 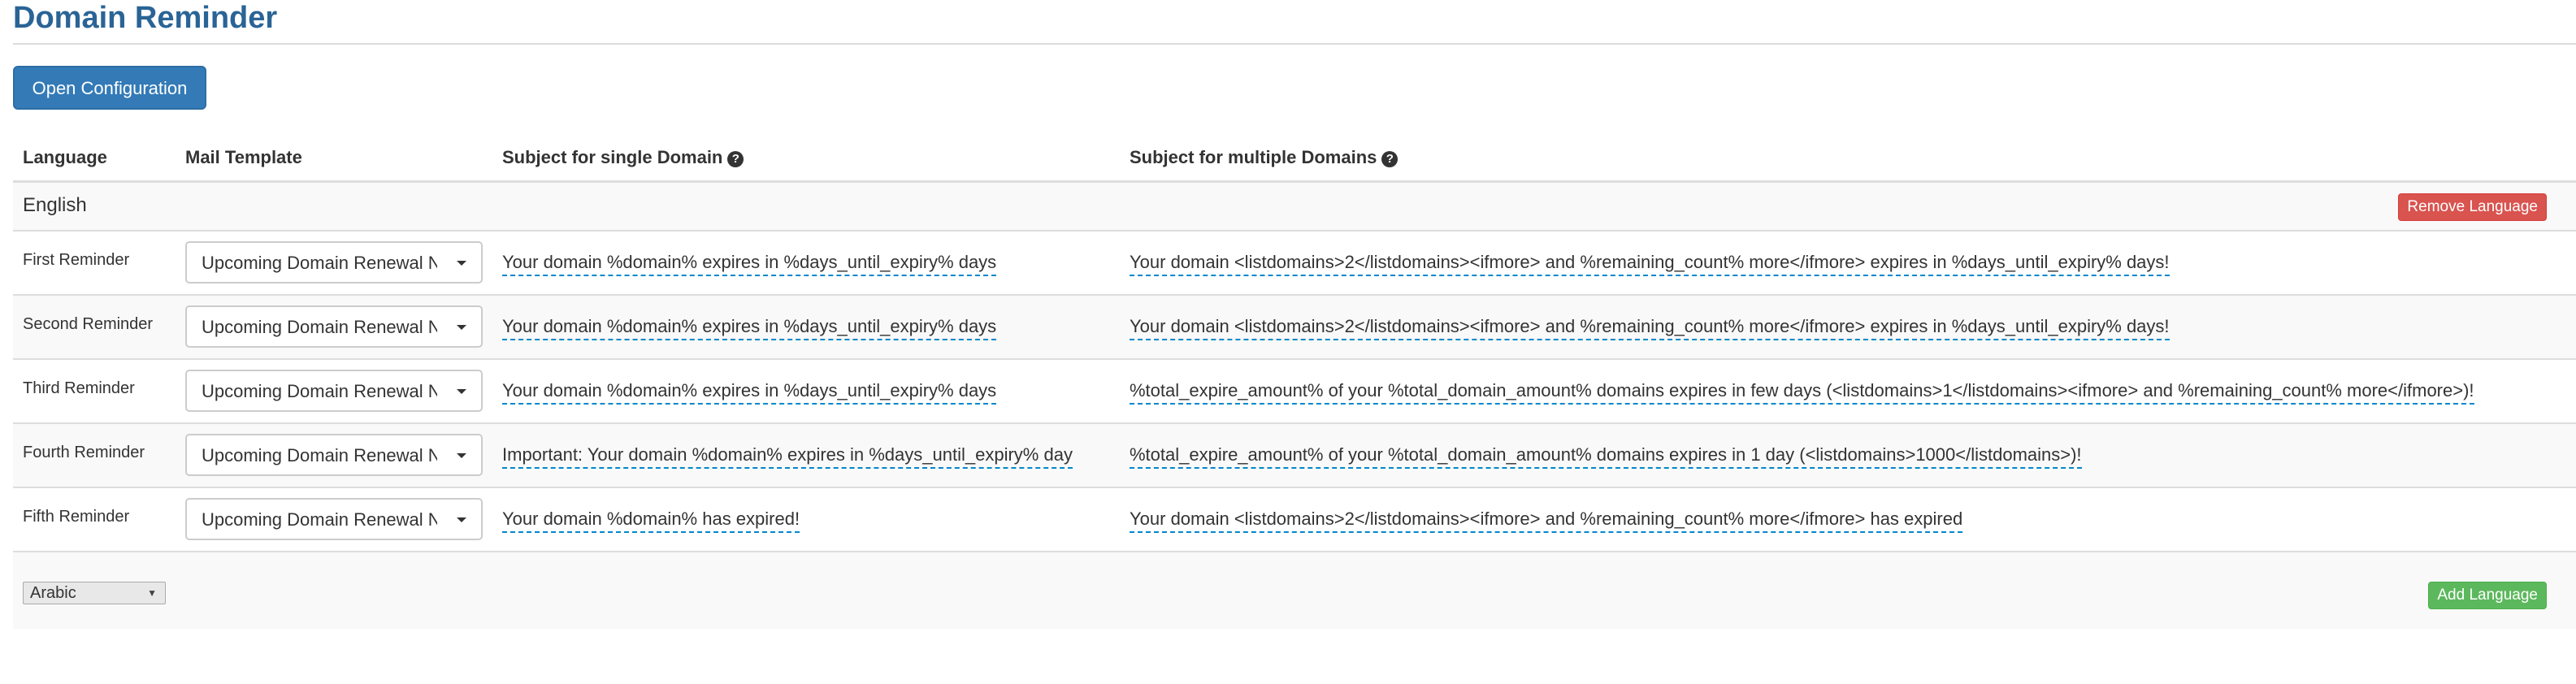 What do you see at coordinates (145, 18) in the screenshot?
I see `page-title: Domain Reminder` at bounding box center [145, 18].